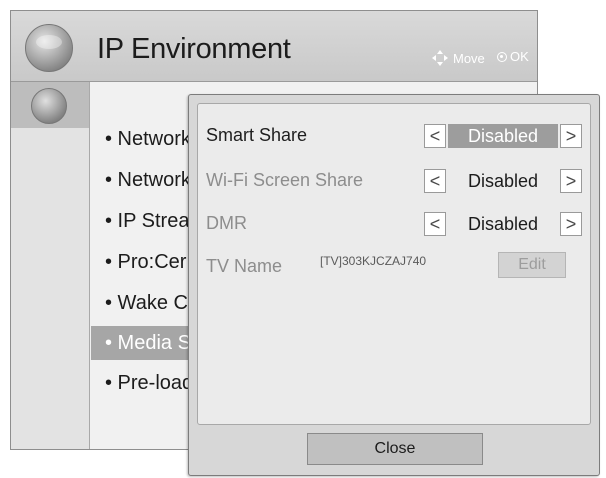  I want to click on smart-share-next-button: >, so click(571, 136).